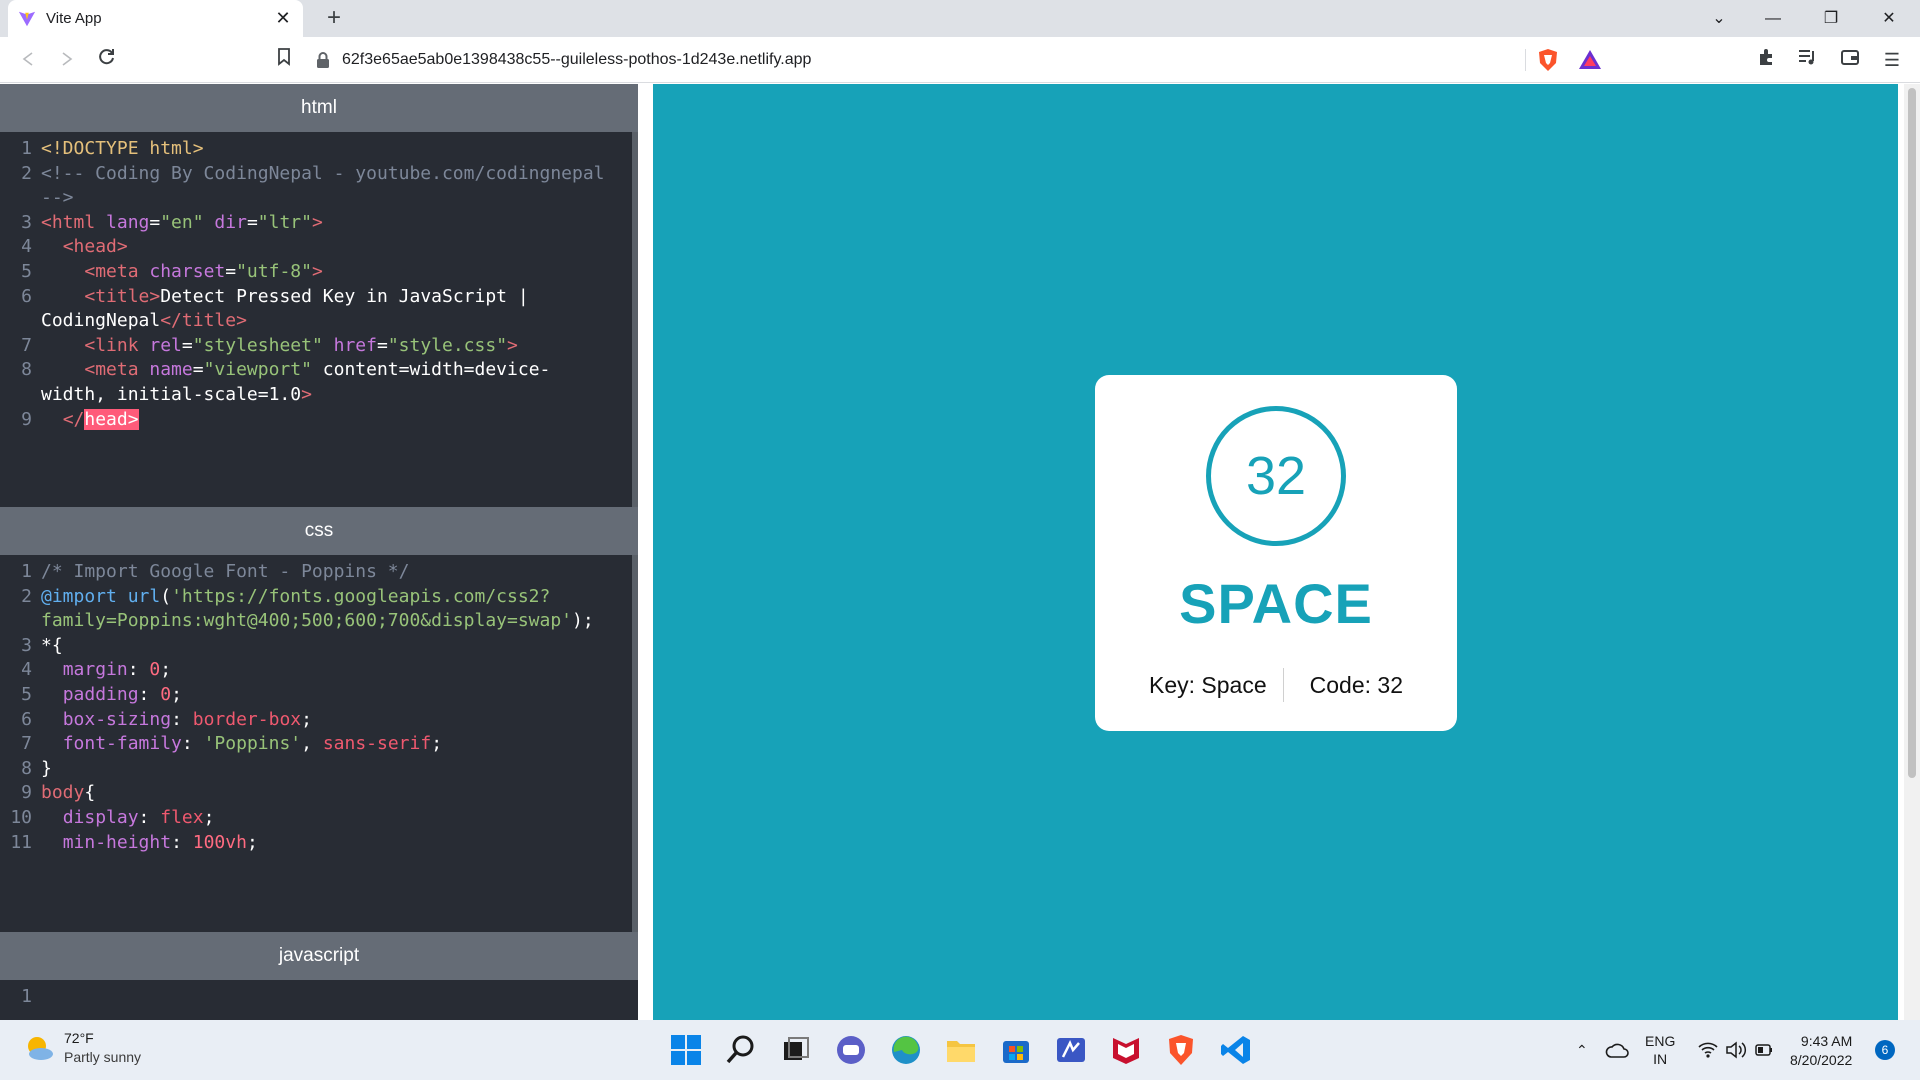  Describe the element at coordinates (1126, 1050) in the screenshot. I see `mcafee-icon` at that location.